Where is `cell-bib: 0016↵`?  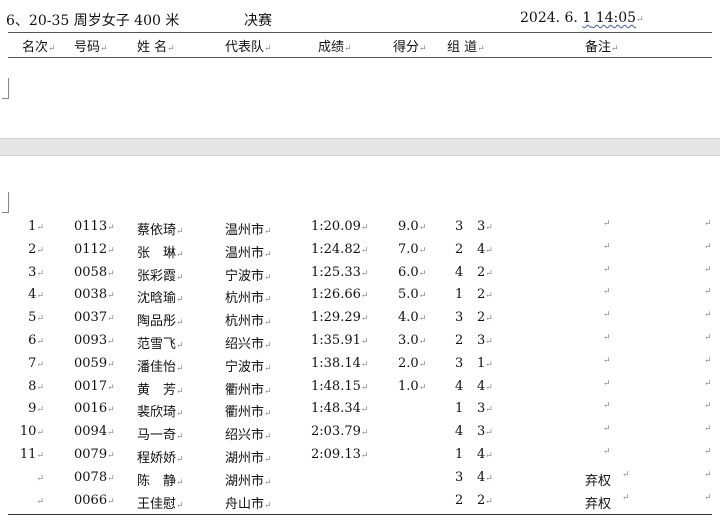
cell-bib: 0016↵ is located at coordinates (94, 409).